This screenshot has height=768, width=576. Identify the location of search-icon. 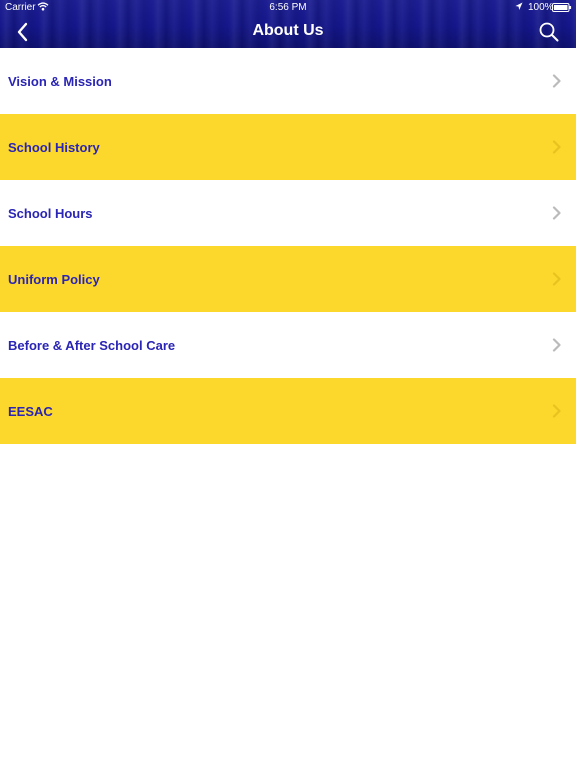
(549, 32).